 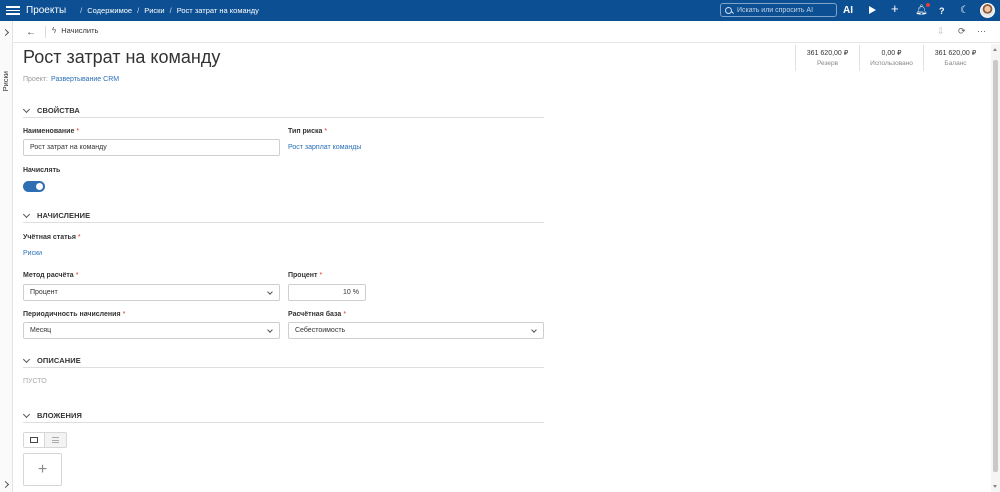 I want to click on gallery-view-button, so click(x=35, y=440).